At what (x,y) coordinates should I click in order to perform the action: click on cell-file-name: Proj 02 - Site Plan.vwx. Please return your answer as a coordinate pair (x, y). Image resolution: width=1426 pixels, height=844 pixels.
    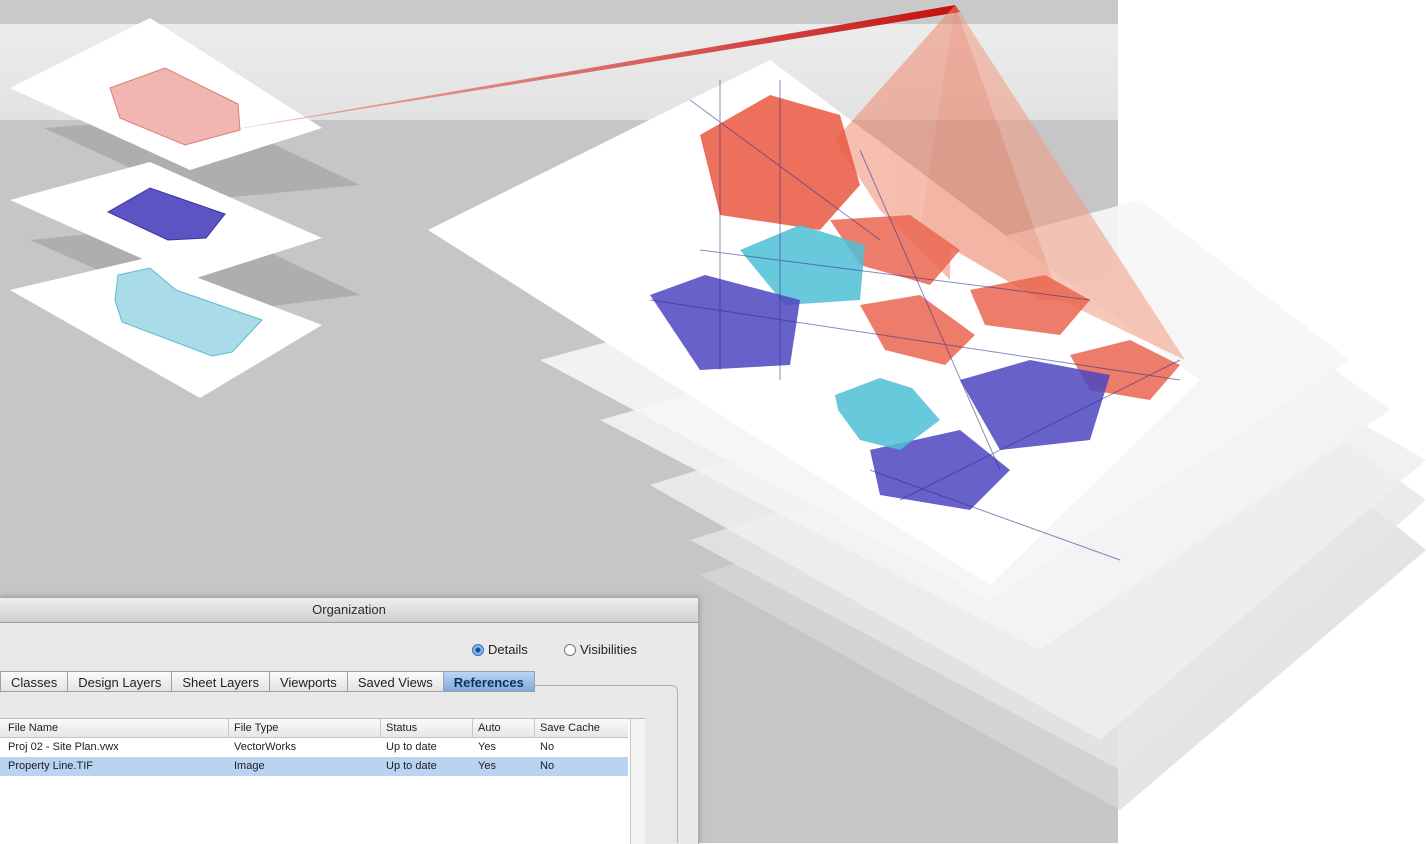
    Looking at the image, I should click on (63, 747).